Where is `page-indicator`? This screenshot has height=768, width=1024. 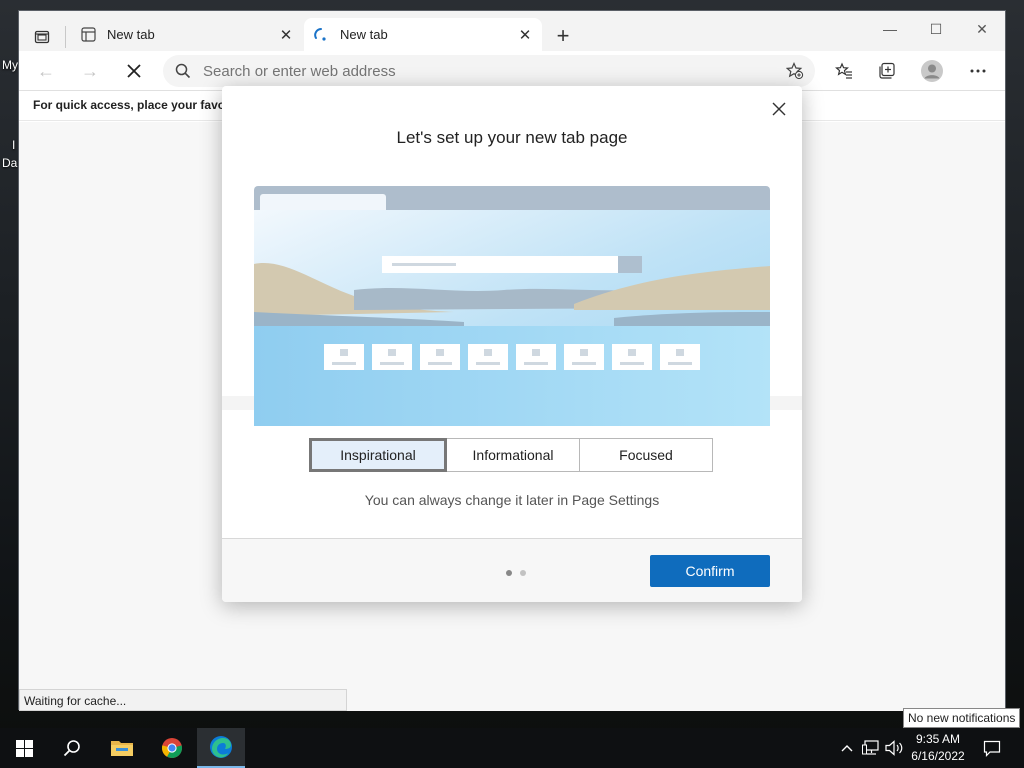 page-indicator is located at coordinates (516, 573).